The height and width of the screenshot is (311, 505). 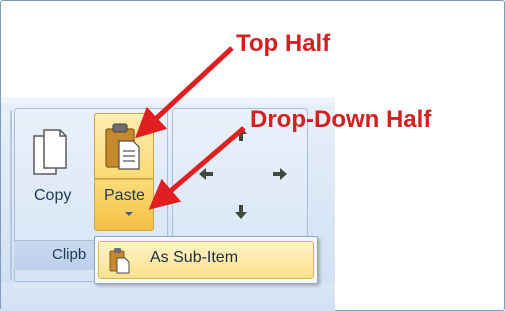 I want to click on paste-icon, so click(x=122, y=146).